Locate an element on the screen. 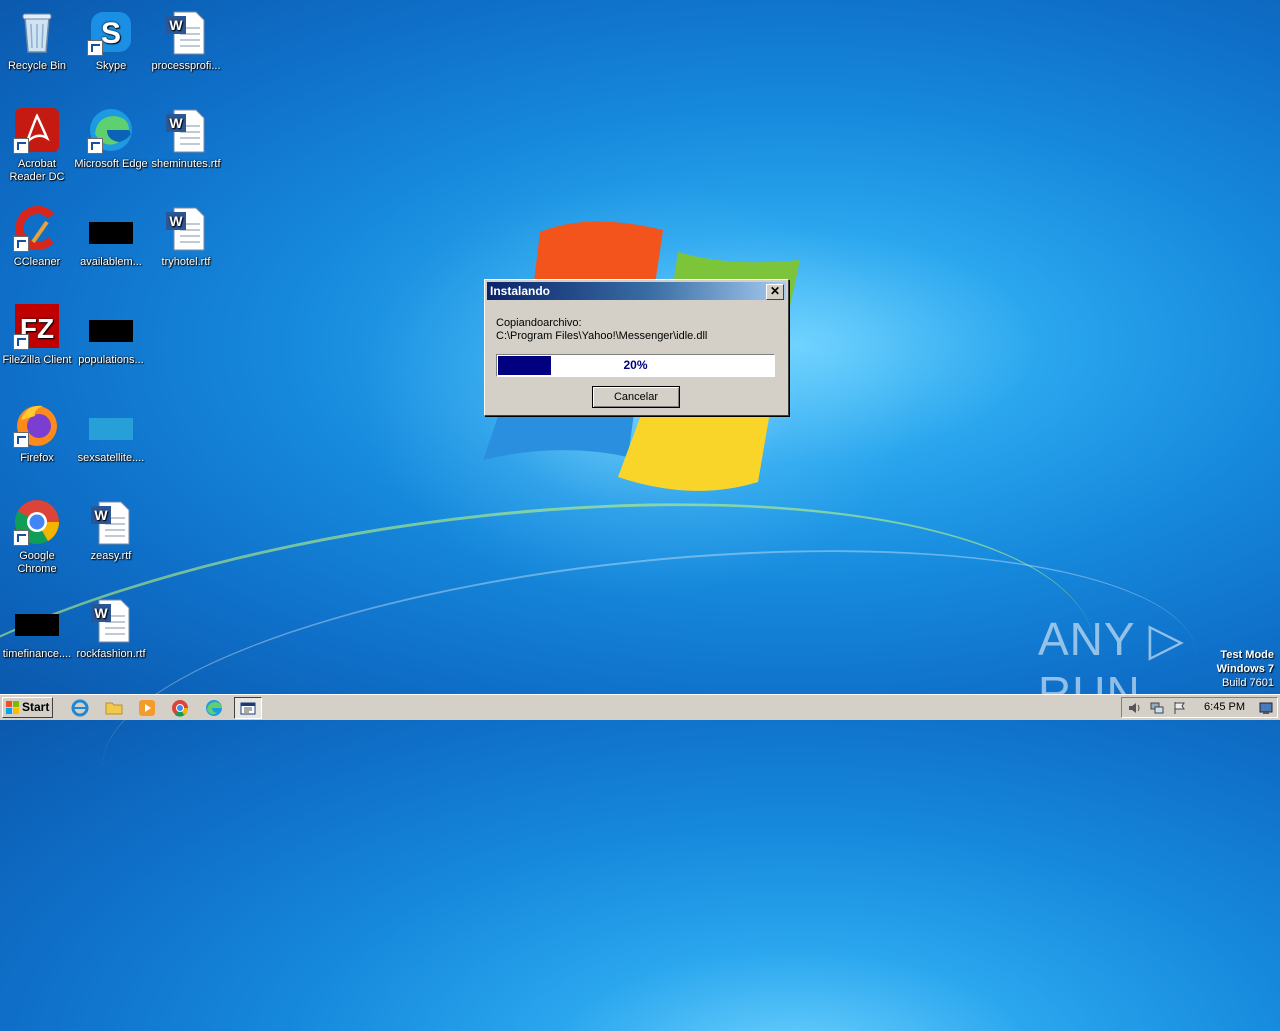 This screenshot has width=1280, height=1031. desktop-icon-label: Firefox is located at coordinates (37, 458).